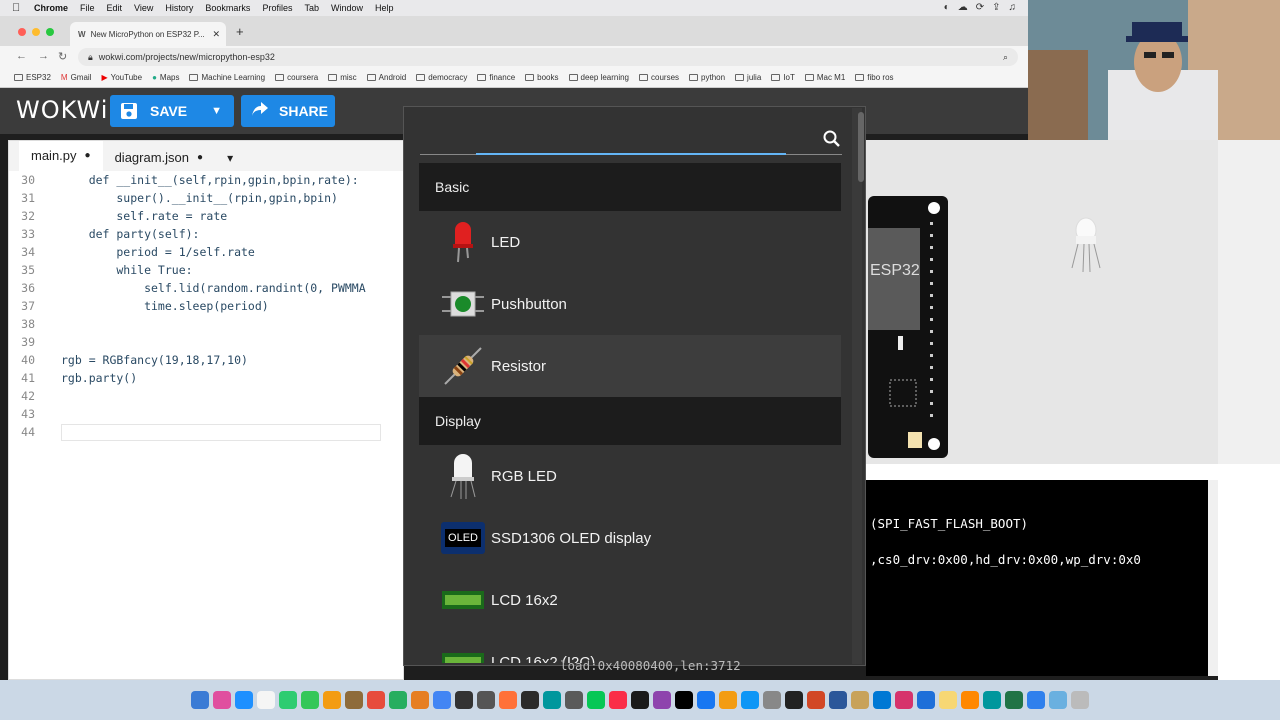  What do you see at coordinates (244, 700) in the screenshot?
I see `safari-icon` at bounding box center [244, 700].